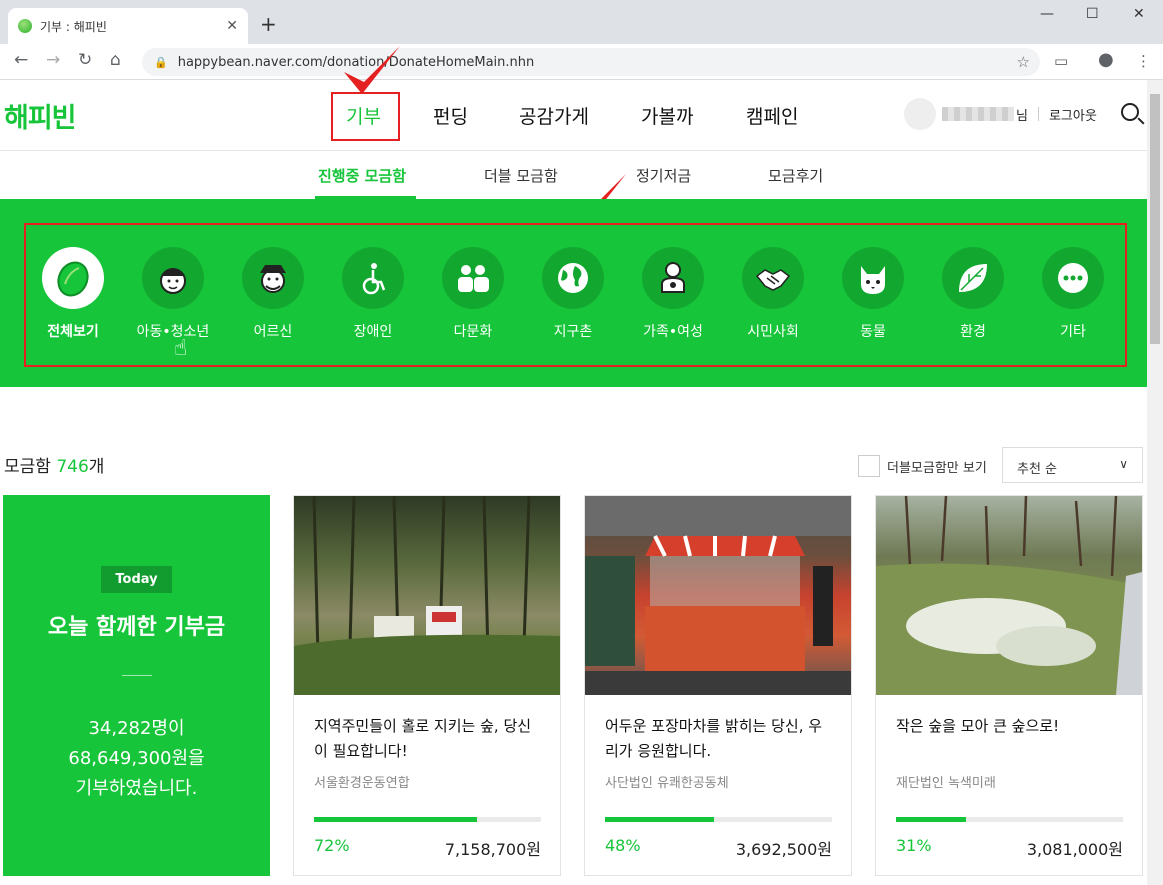 Image resolution: width=1163 pixels, height=885 pixels. I want to click on fundraiser-count: 모금함 746개, so click(54, 464).